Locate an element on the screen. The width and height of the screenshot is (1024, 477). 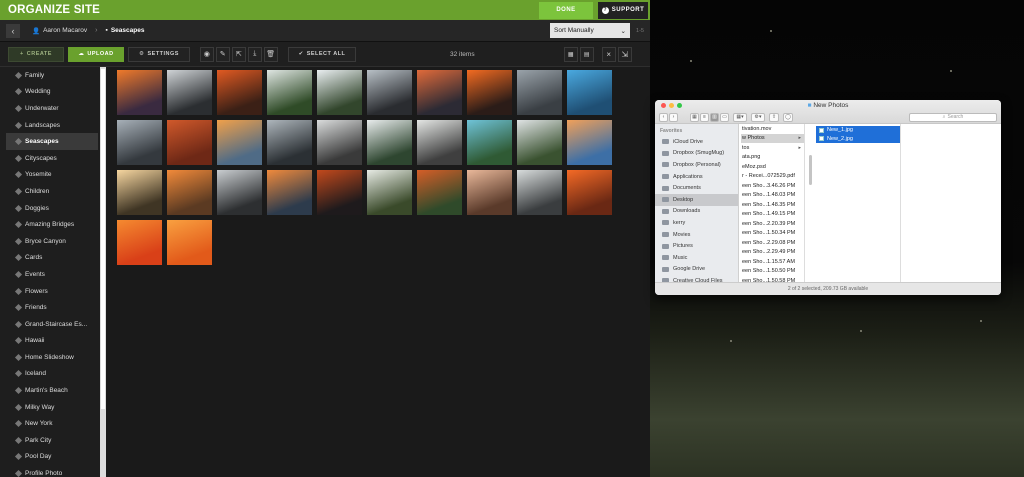
sidebar-item: Doggies is located at coordinates (49, 208).